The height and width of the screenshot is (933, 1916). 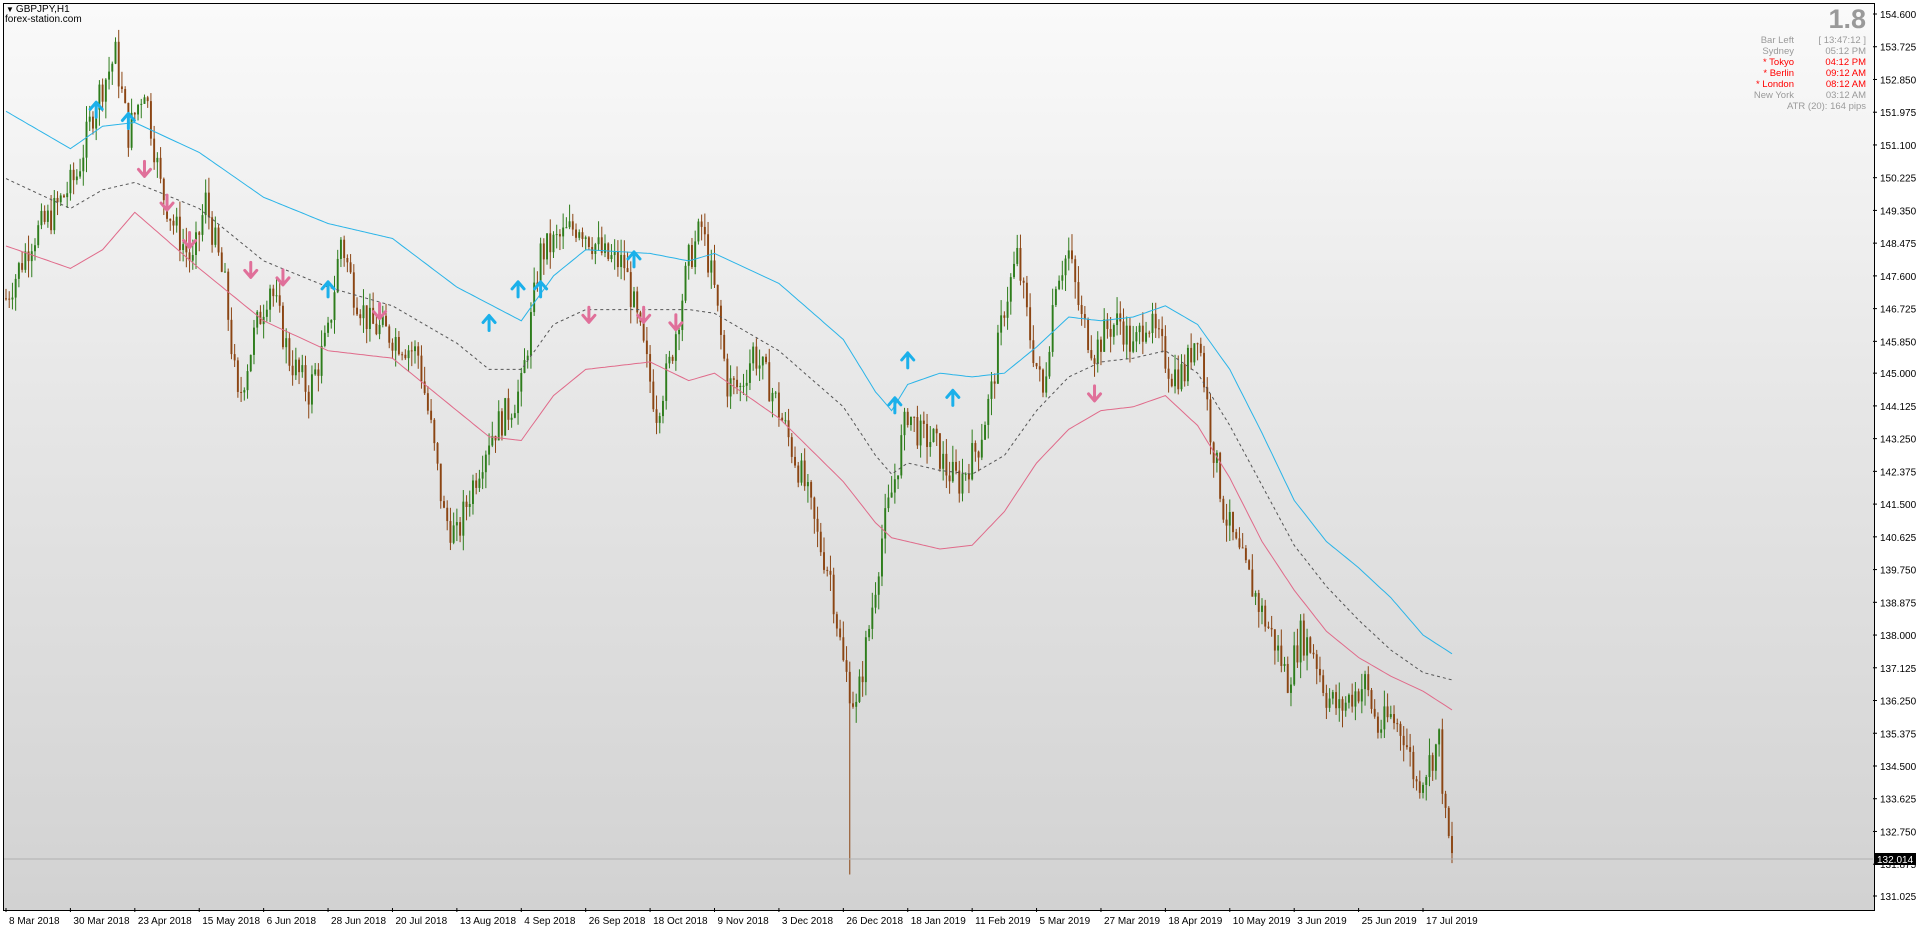 What do you see at coordinates (1845, 51) in the screenshot?
I see `info-value: 05:12 PM` at bounding box center [1845, 51].